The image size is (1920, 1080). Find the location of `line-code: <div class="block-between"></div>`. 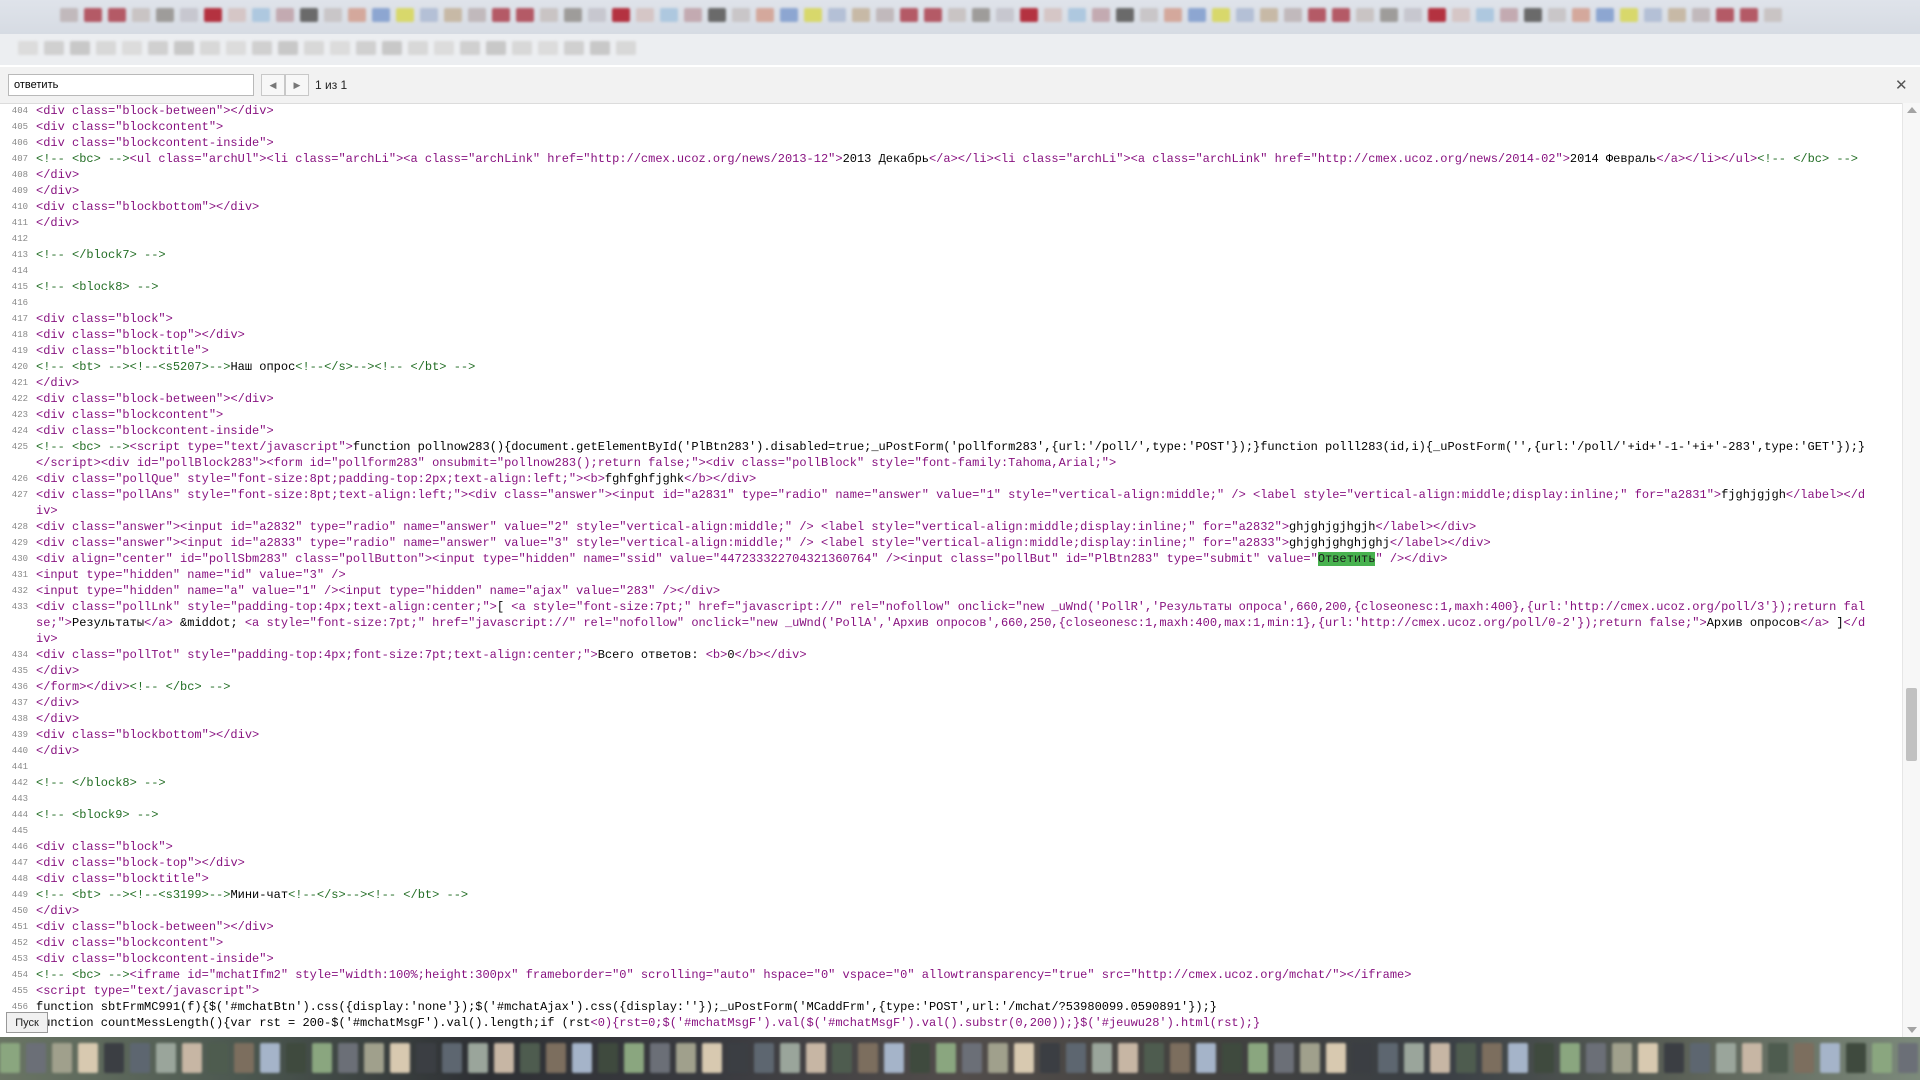

line-code: <div class="block-between"></div> is located at coordinates (155, 927).